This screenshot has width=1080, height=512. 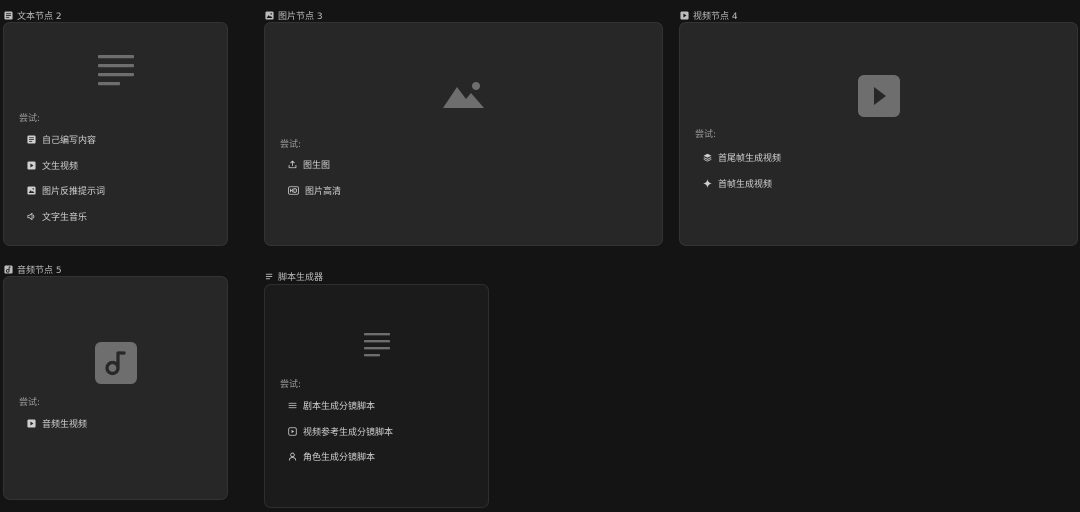 I want to click on audio-node-card: 尝试: 音频生视频, so click(x=115, y=388).